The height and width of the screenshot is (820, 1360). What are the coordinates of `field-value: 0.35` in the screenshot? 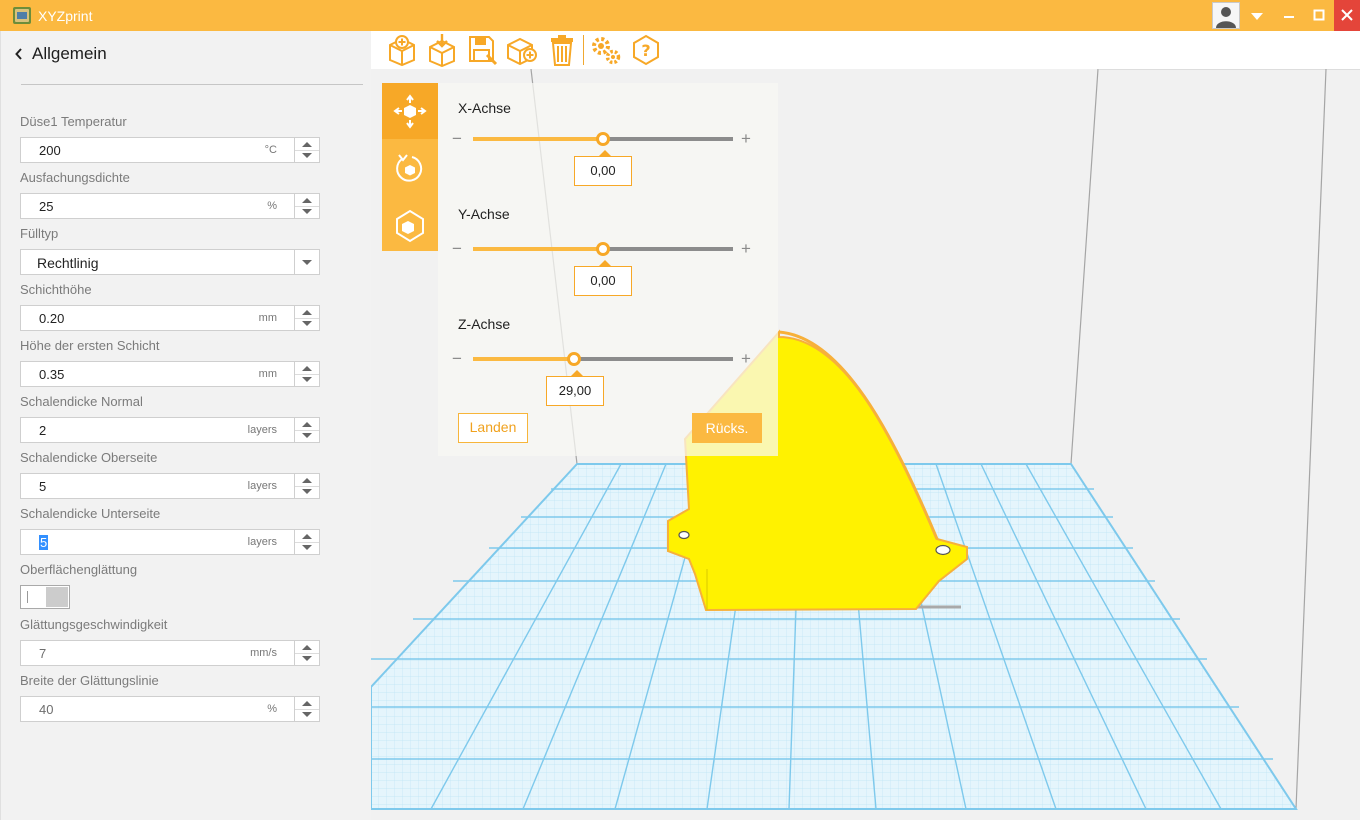 It's located at (51, 374).